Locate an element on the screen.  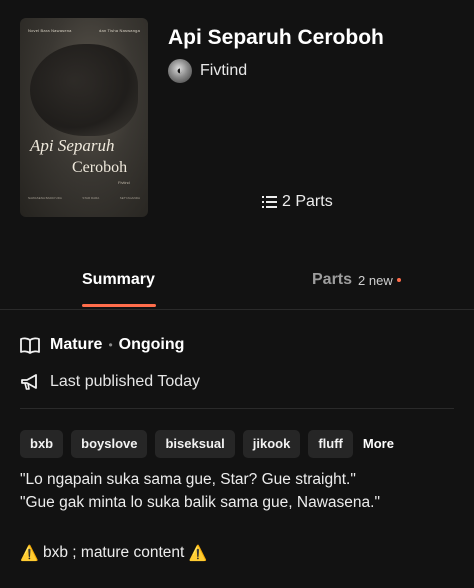
parts-count: 2 Parts is located at coordinates (297, 202).